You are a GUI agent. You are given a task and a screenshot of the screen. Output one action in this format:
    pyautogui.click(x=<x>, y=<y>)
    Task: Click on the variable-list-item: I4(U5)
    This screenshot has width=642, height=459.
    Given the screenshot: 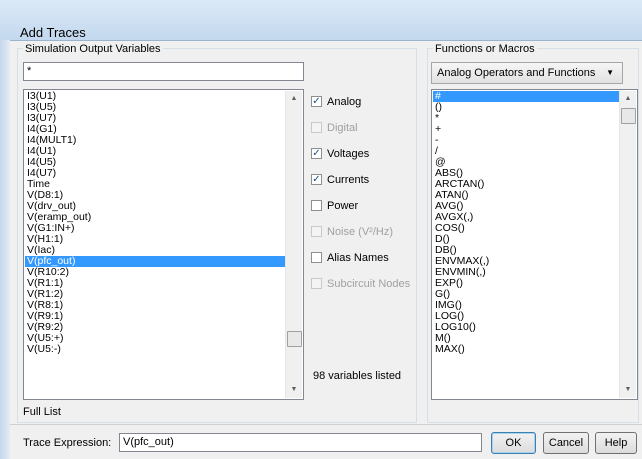 What is the action you would take?
    pyautogui.click(x=155, y=162)
    